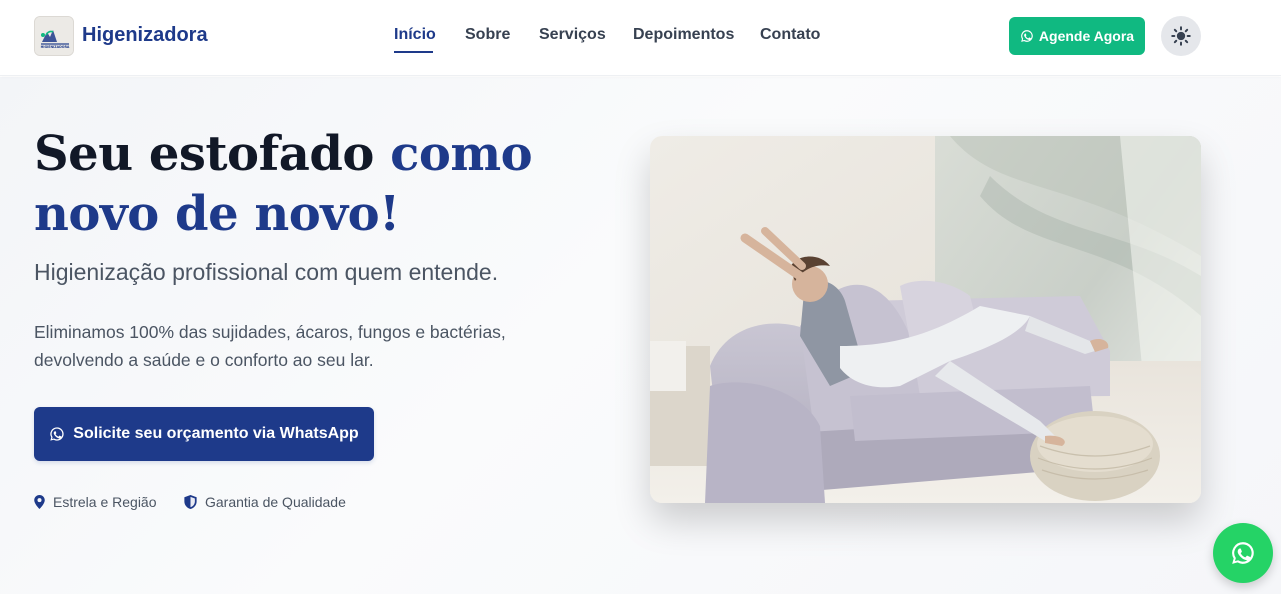  What do you see at coordinates (216, 433) in the screenshot?
I see `whatsapp-quote-button-label: Solicite seu orçamento via WhatsApp` at bounding box center [216, 433].